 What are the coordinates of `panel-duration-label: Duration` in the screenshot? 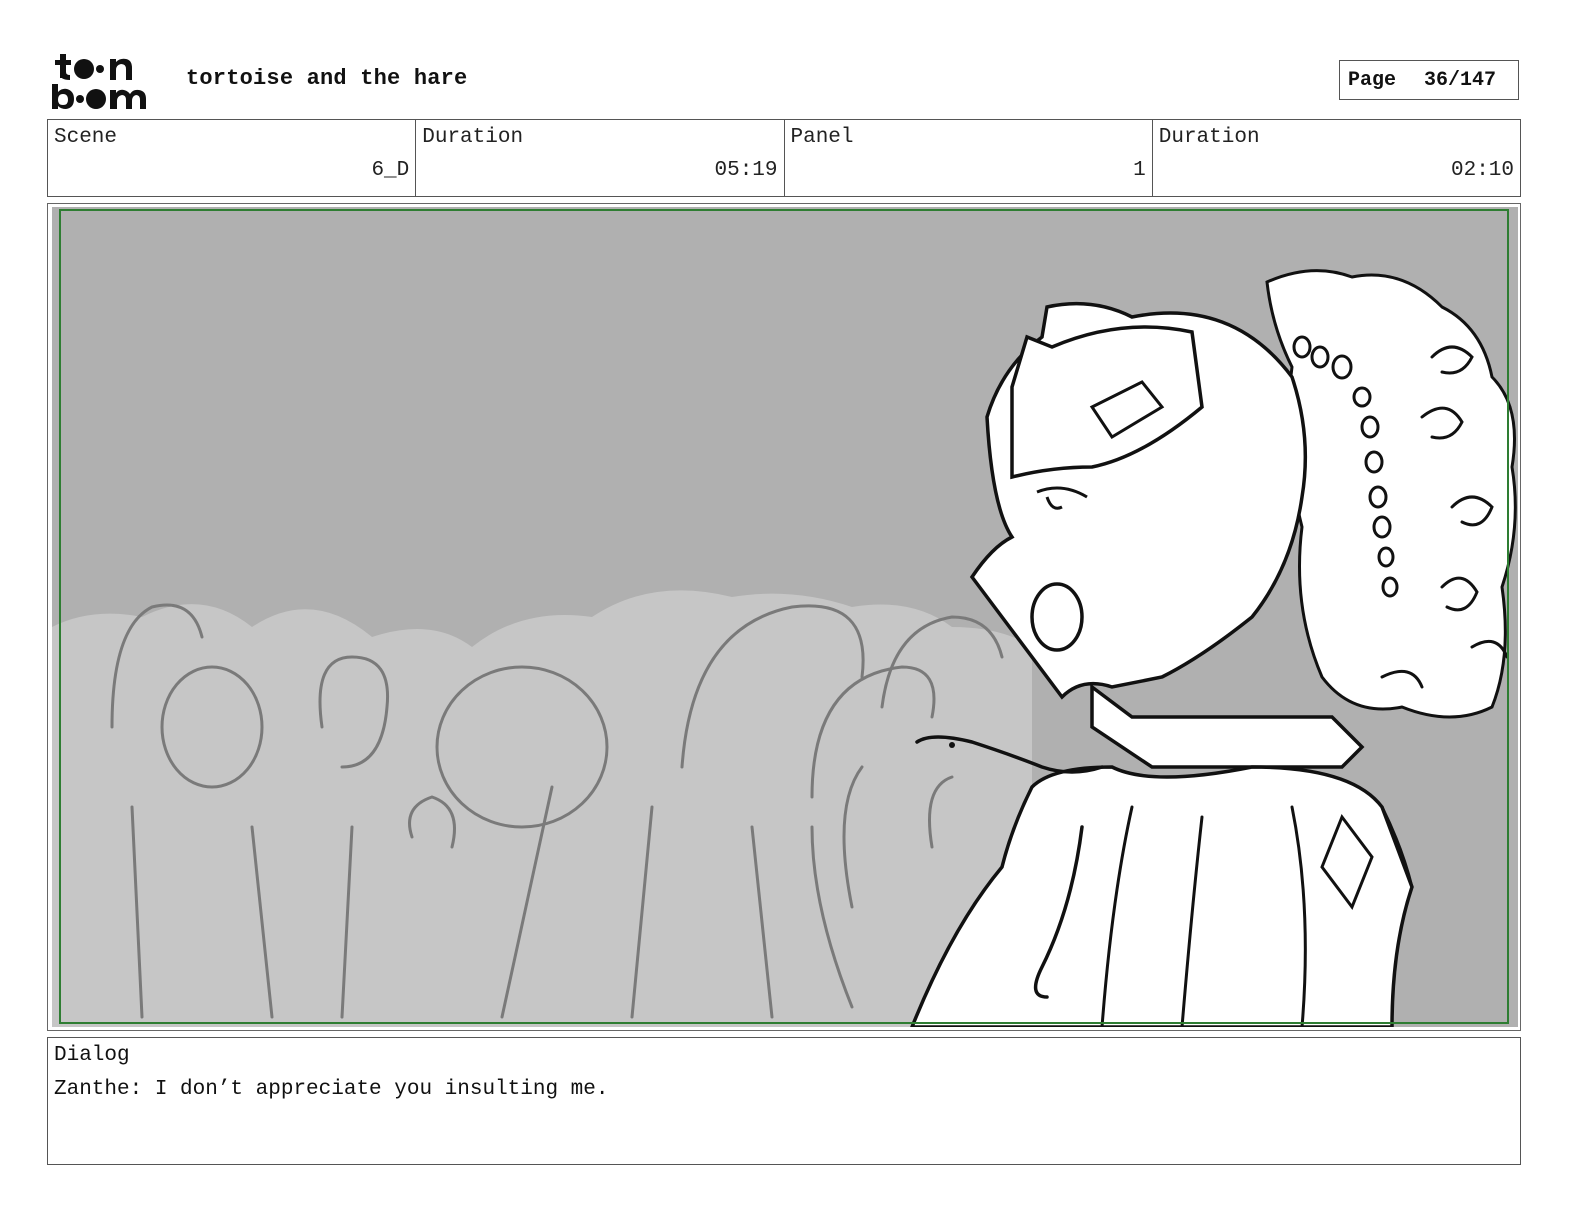 It's located at (1209, 137).